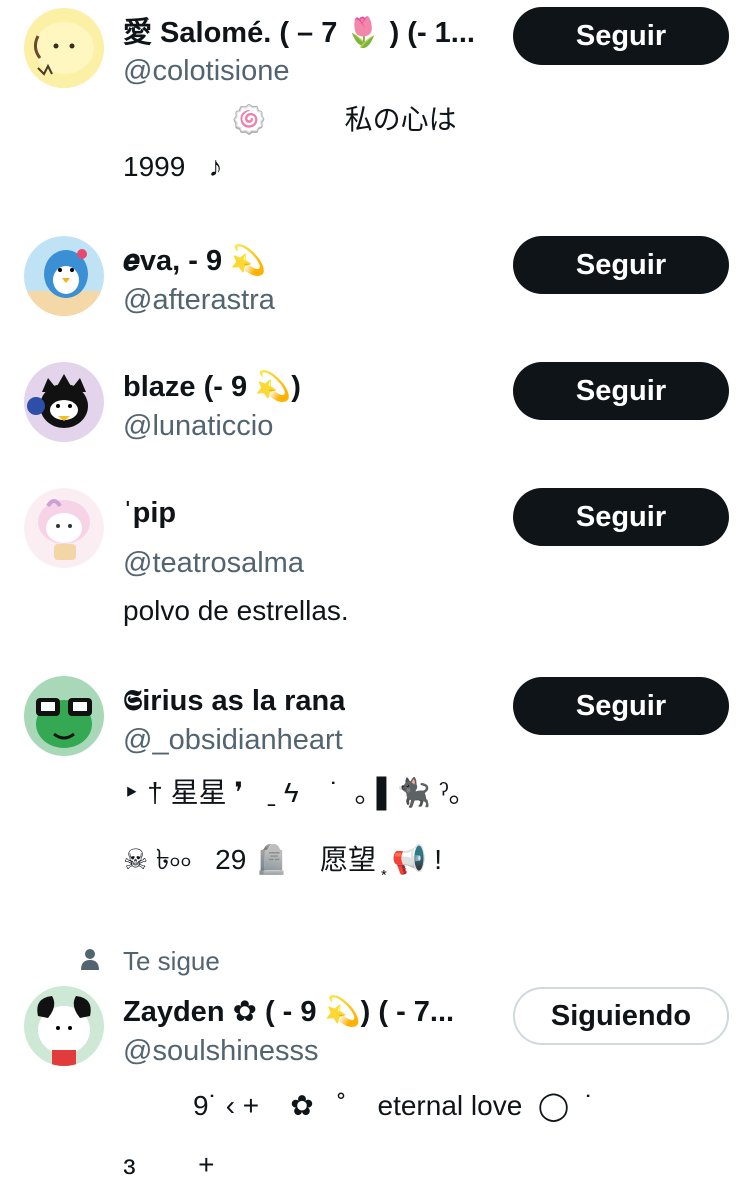 Image resolution: width=753 pixels, height=1200 pixels. Describe the element at coordinates (212, 387) in the screenshot. I see `display-name: blaze (- 9 💫)` at that location.